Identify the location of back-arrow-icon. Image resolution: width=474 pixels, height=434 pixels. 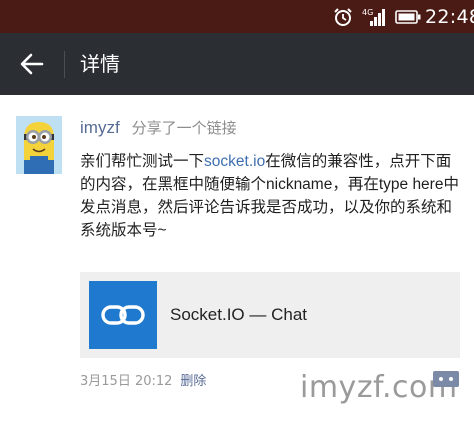
(32, 64).